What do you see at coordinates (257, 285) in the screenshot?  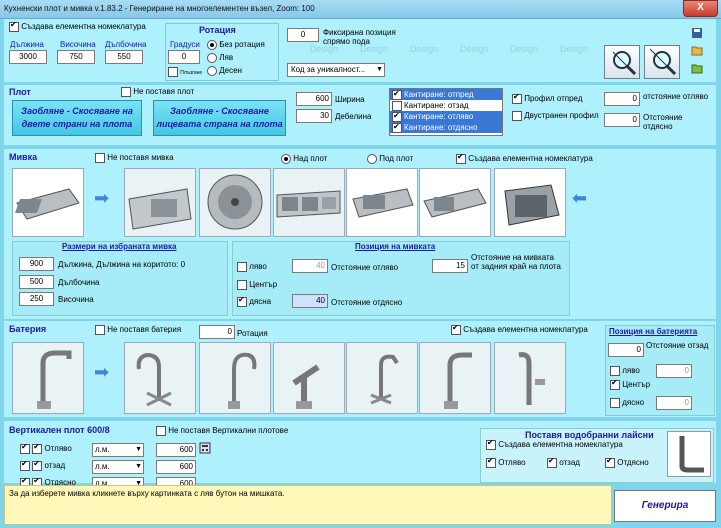 I see `sink-center-check: Център` at bounding box center [257, 285].